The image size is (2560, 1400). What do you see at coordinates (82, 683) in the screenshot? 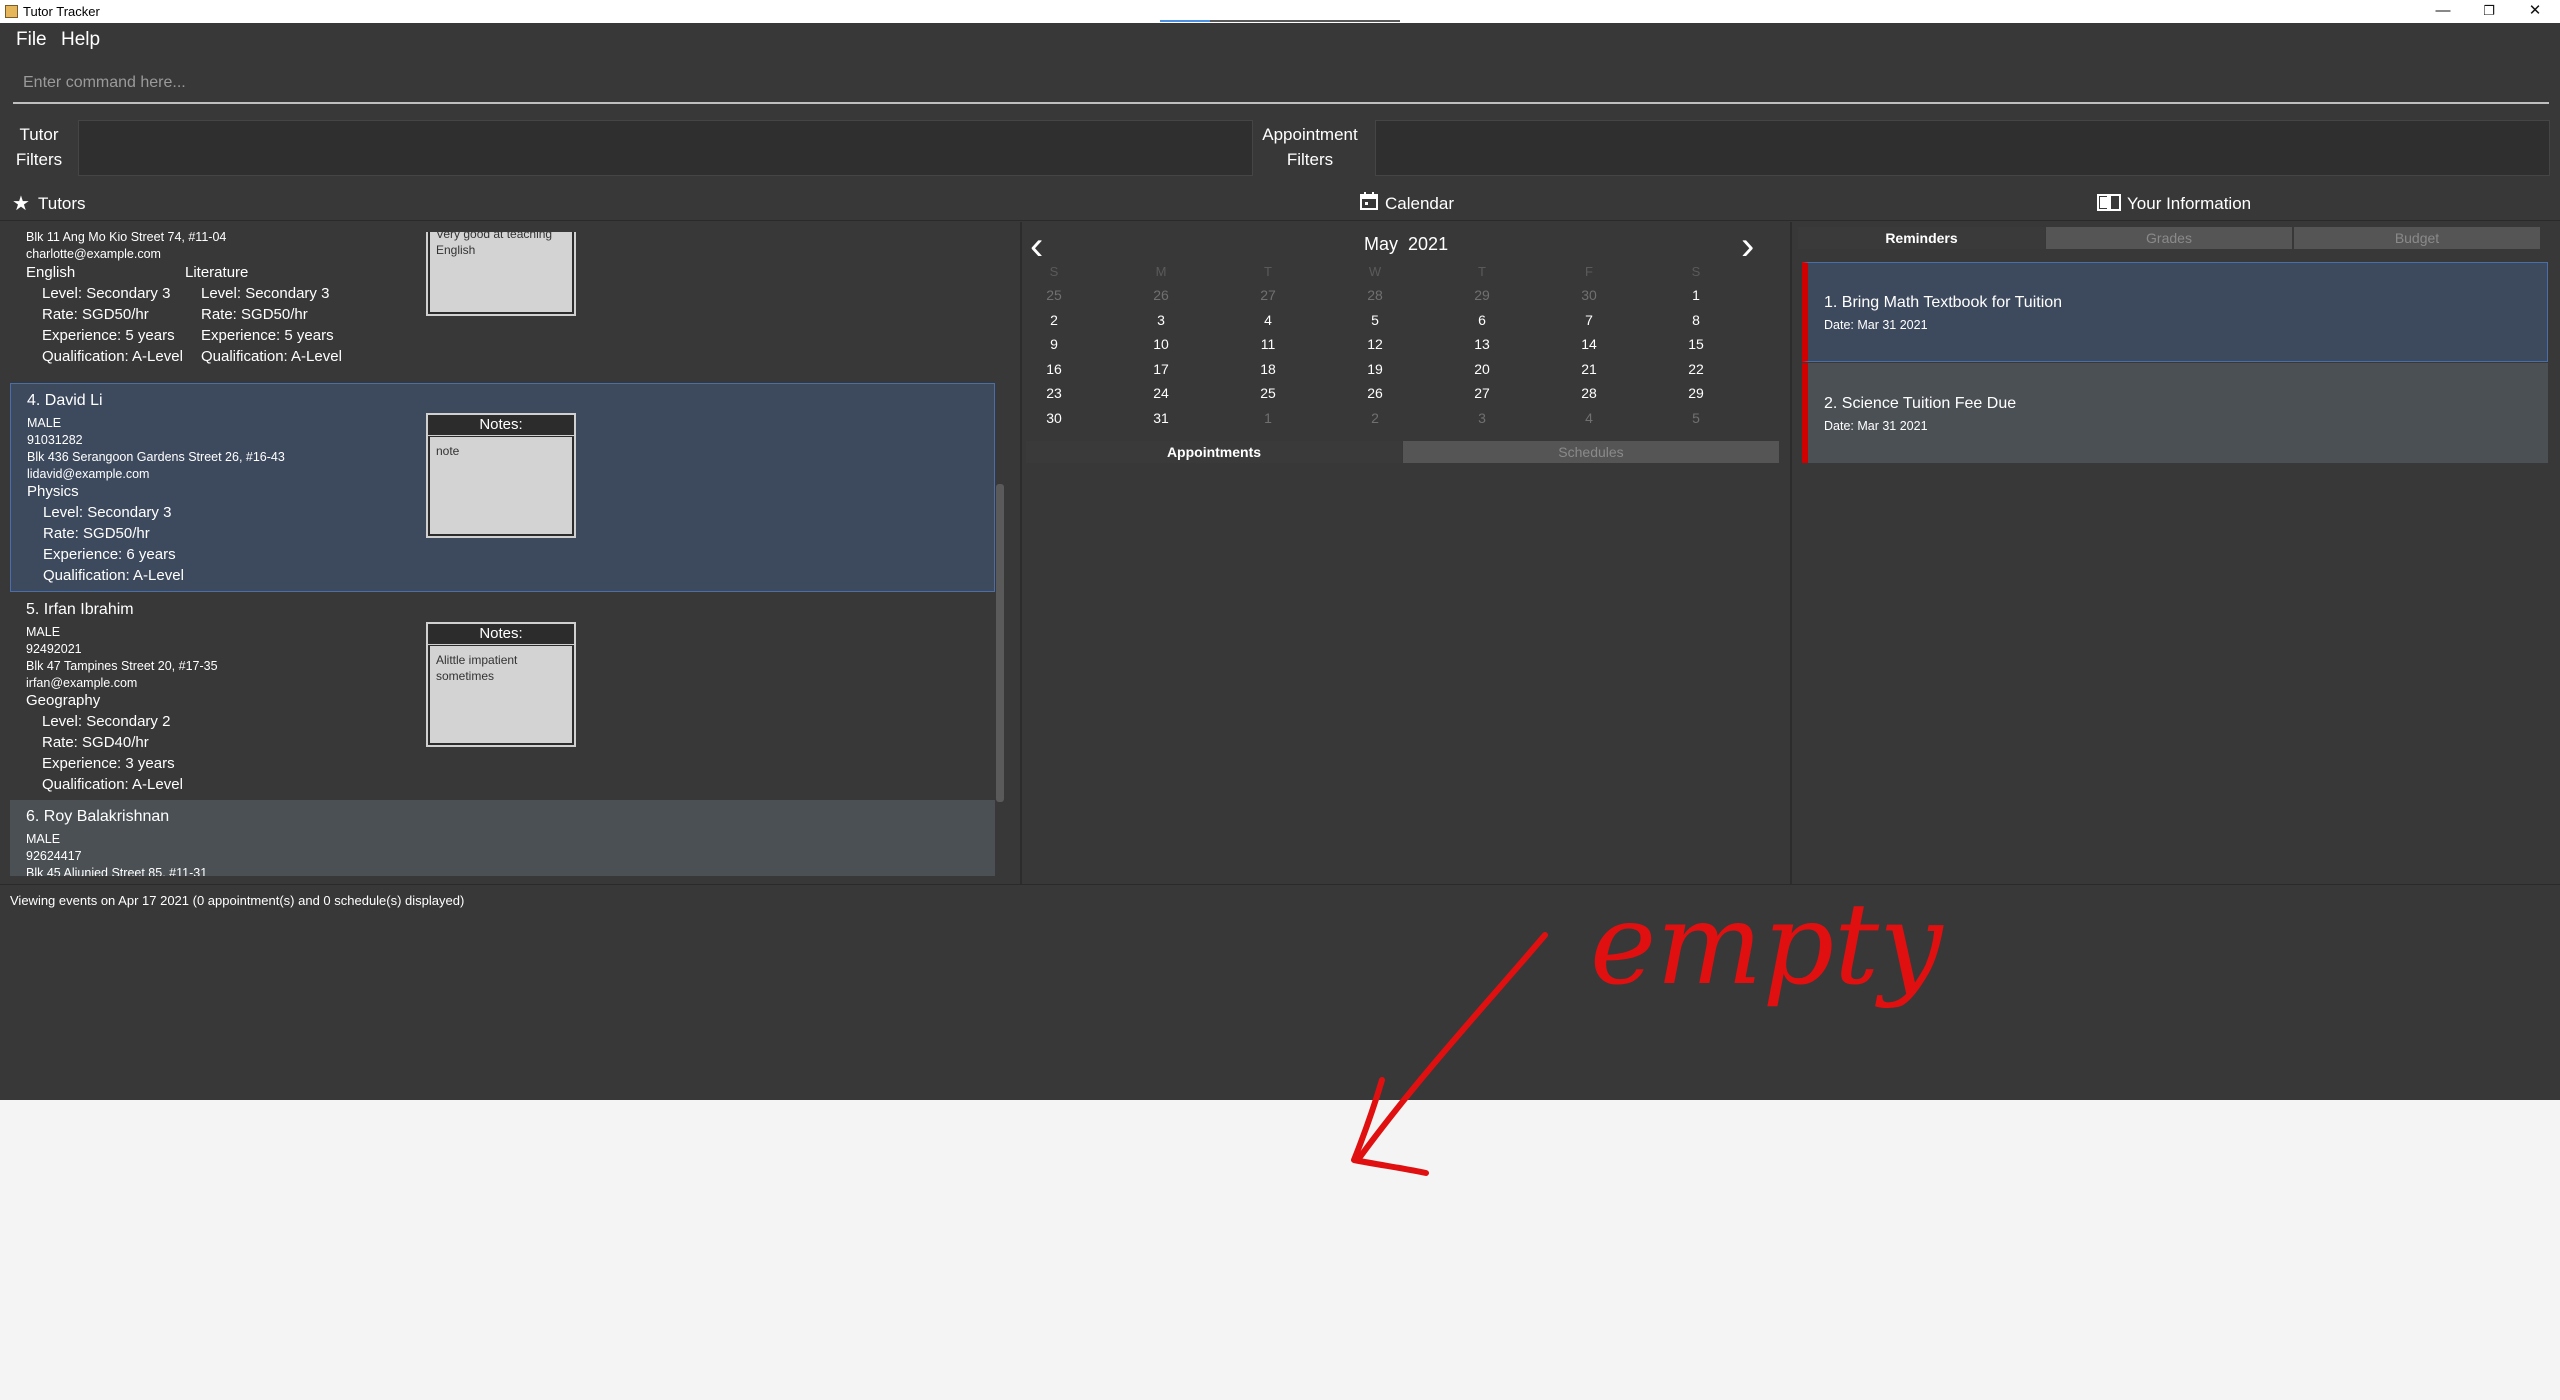
I see `tutor-email: irfan@example.com` at bounding box center [82, 683].